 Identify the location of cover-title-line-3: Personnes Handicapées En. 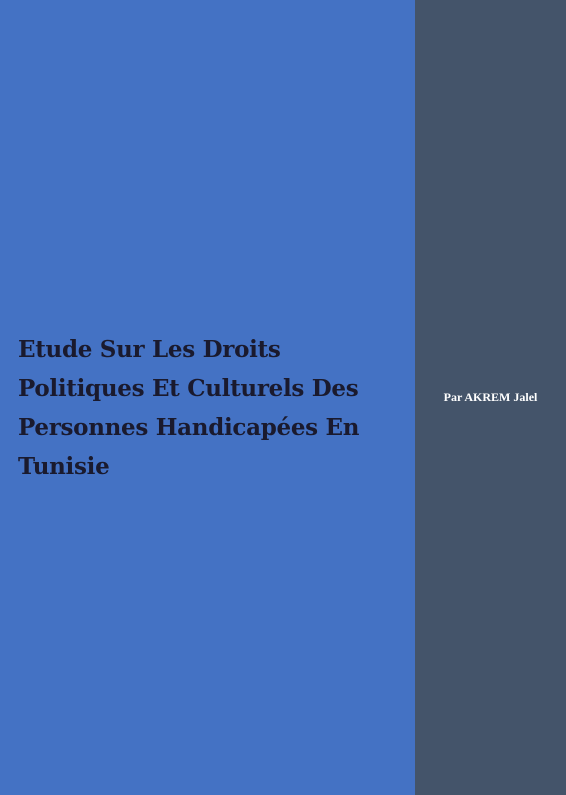
(189, 427).